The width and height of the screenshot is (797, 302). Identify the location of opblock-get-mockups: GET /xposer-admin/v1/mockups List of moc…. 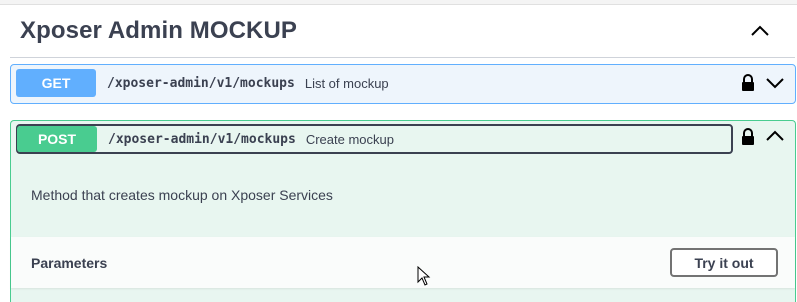
(403, 84).